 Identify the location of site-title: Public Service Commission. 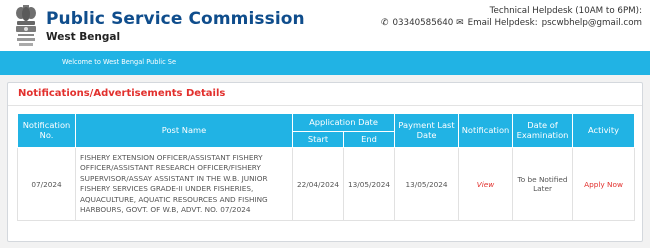
(175, 19).